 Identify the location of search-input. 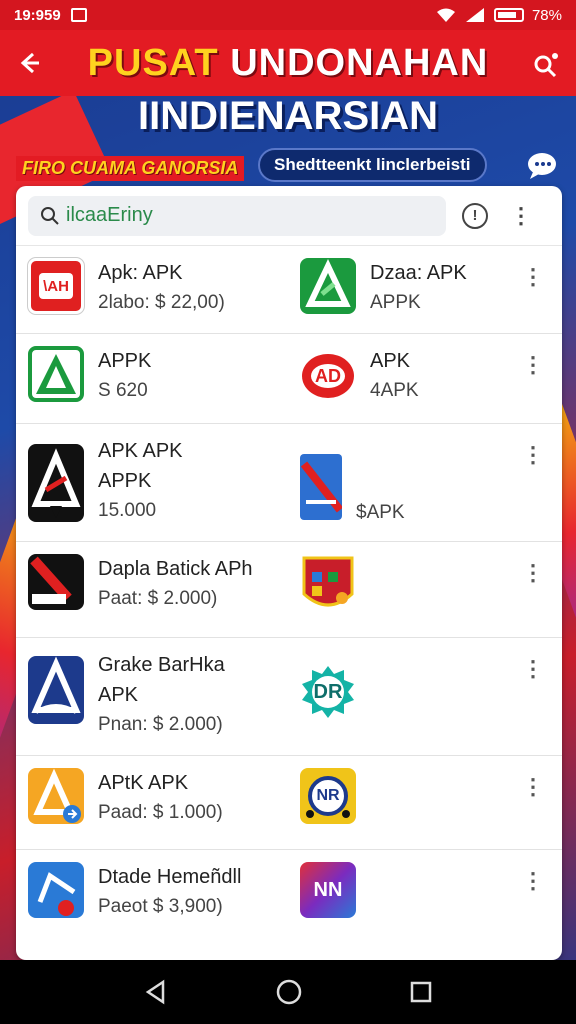
(246, 215).